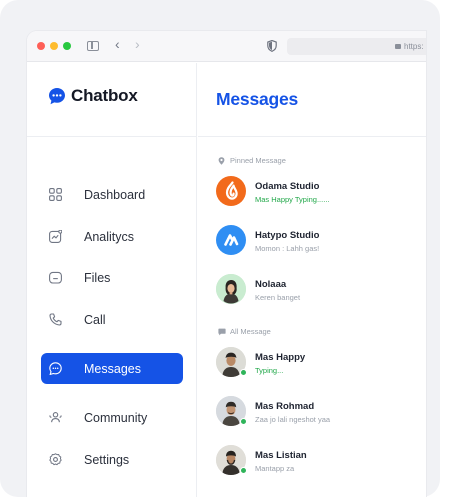 The image size is (465, 497). What do you see at coordinates (95, 319) in the screenshot?
I see `sidebar-item-label: Call` at bounding box center [95, 319].